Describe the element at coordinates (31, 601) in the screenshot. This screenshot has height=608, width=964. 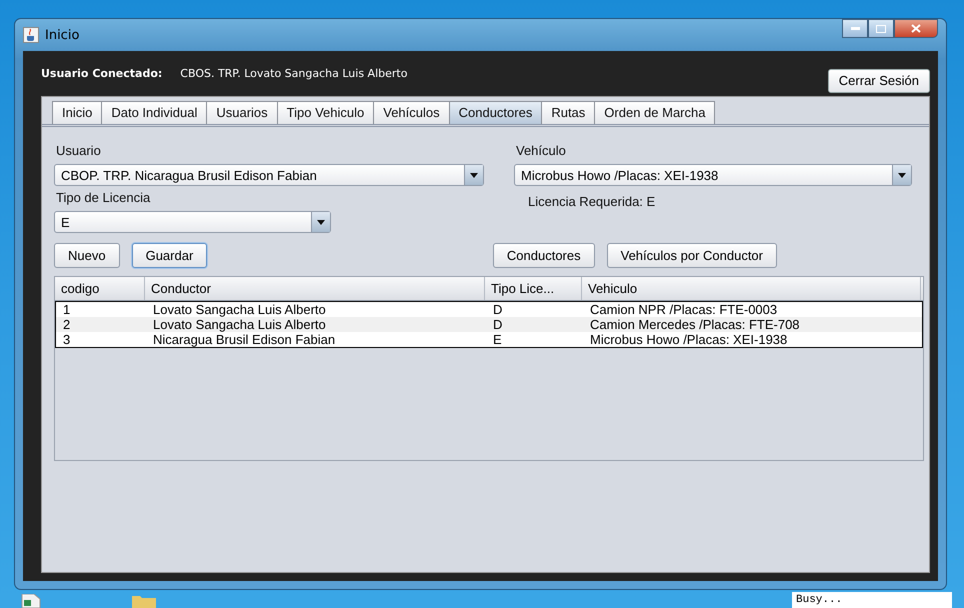
I see `document-icon` at that location.